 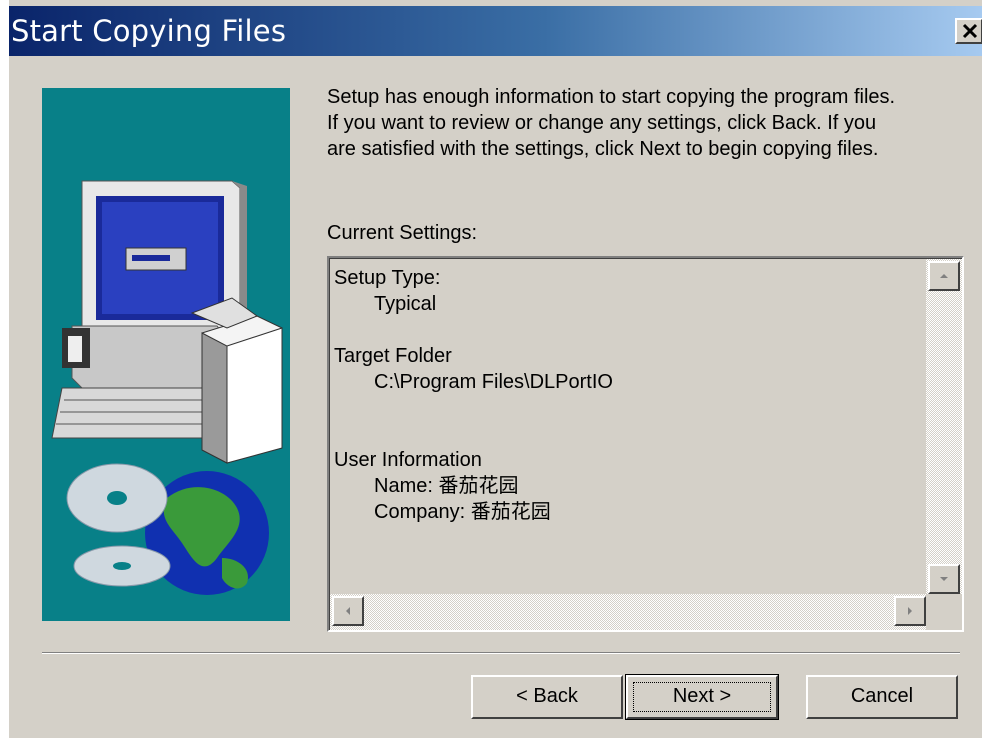 I want to click on setting-value: Typical, so click(x=405, y=304).